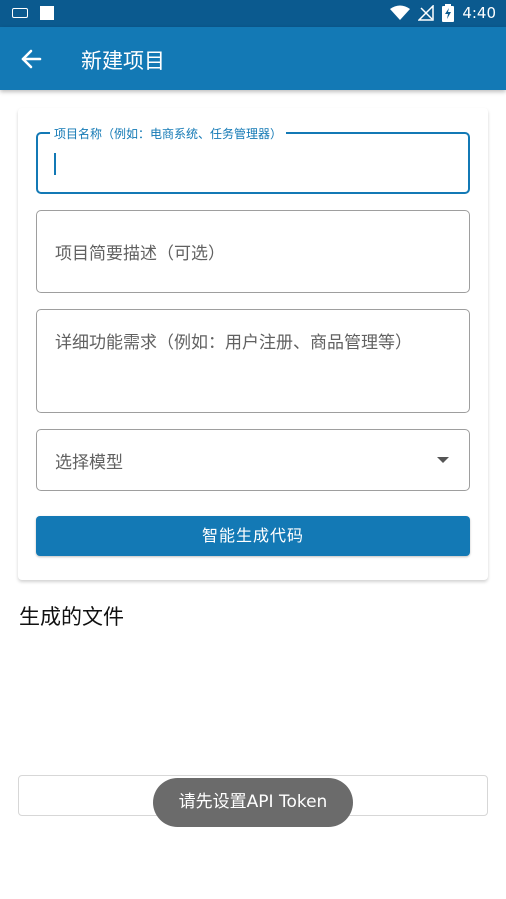 The width and height of the screenshot is (506, 899). I want to click on notification-square-icon, so click(47, 13).